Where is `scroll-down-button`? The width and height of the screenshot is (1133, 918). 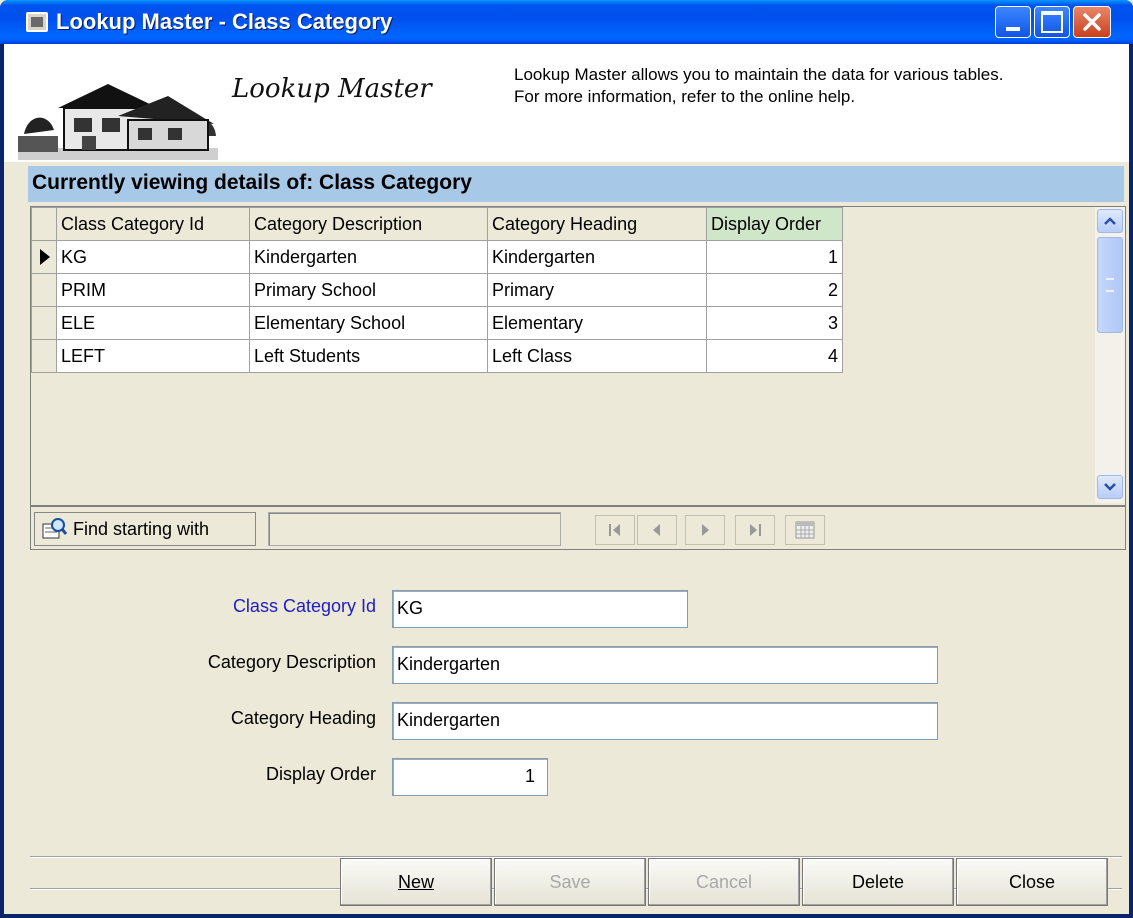 scroll-down-button is located at coordinates (1110, 487).